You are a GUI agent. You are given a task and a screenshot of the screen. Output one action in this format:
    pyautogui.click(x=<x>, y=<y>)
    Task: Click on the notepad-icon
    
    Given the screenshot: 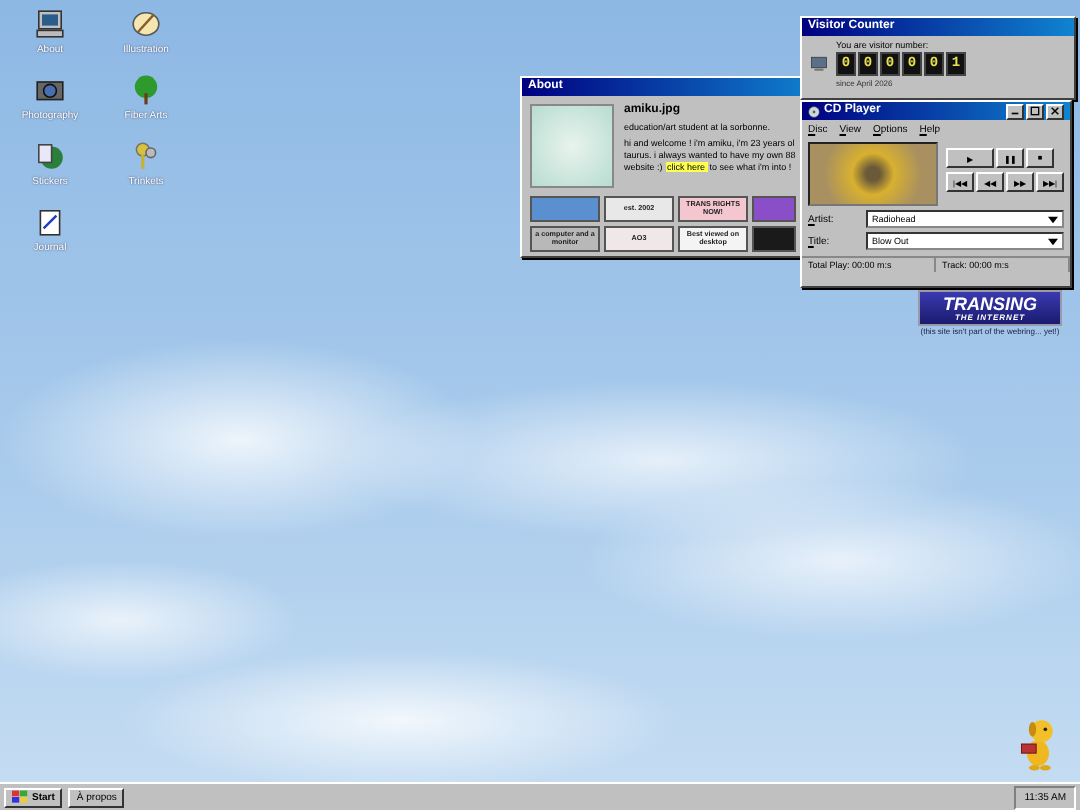 What is the action you would take?
    pyautogui.click(x=50, y=222)
    